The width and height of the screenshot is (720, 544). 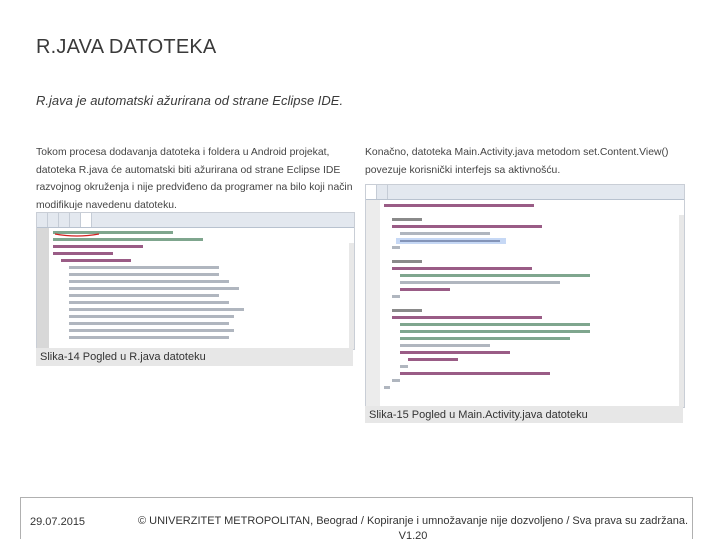 What do you see at coordinates (58, 522) in the screenshot?
I see `footer-date: 29.07.2015` at bounding box center [58, 522].